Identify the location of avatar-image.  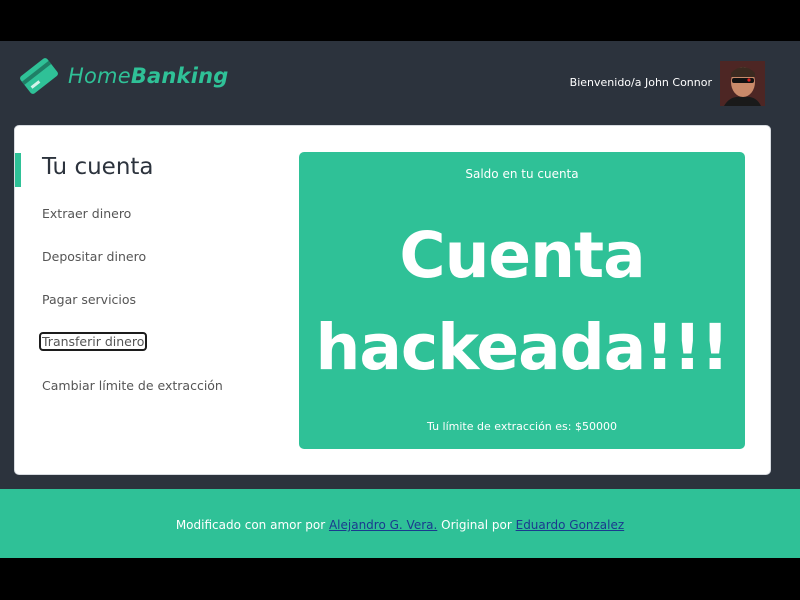
(742, 83).